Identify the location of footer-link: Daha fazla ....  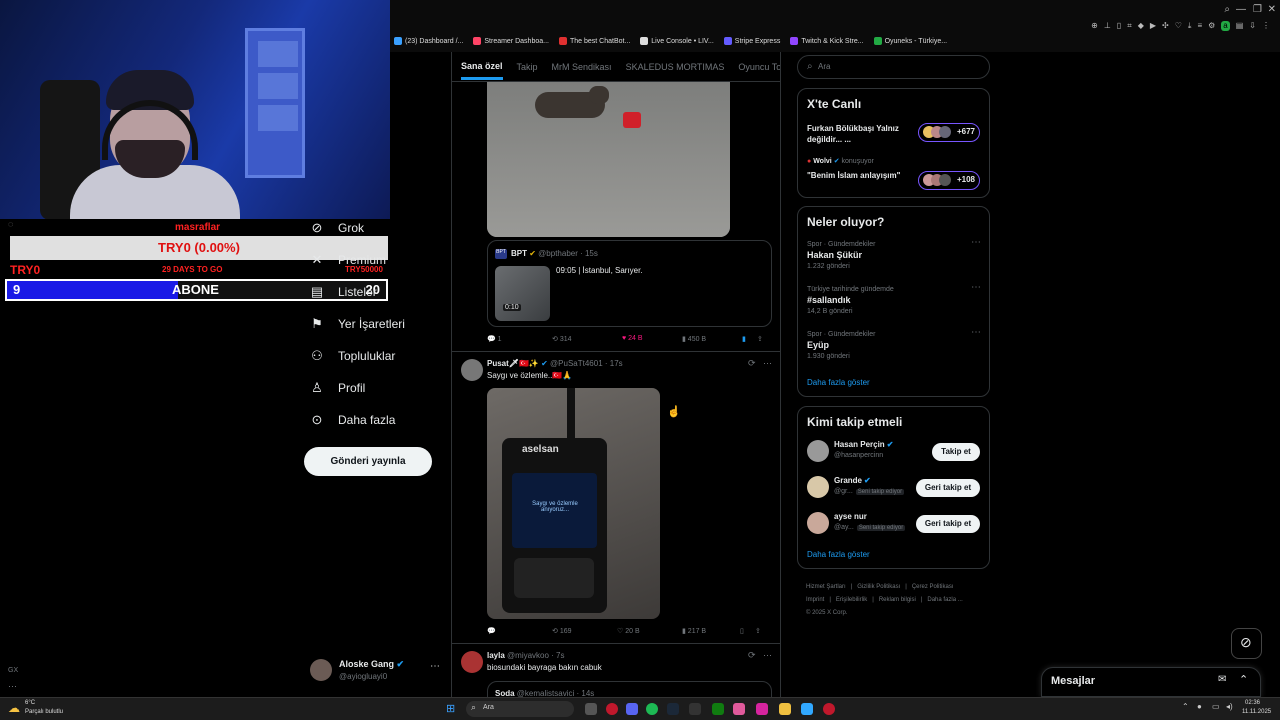
(944, 600).